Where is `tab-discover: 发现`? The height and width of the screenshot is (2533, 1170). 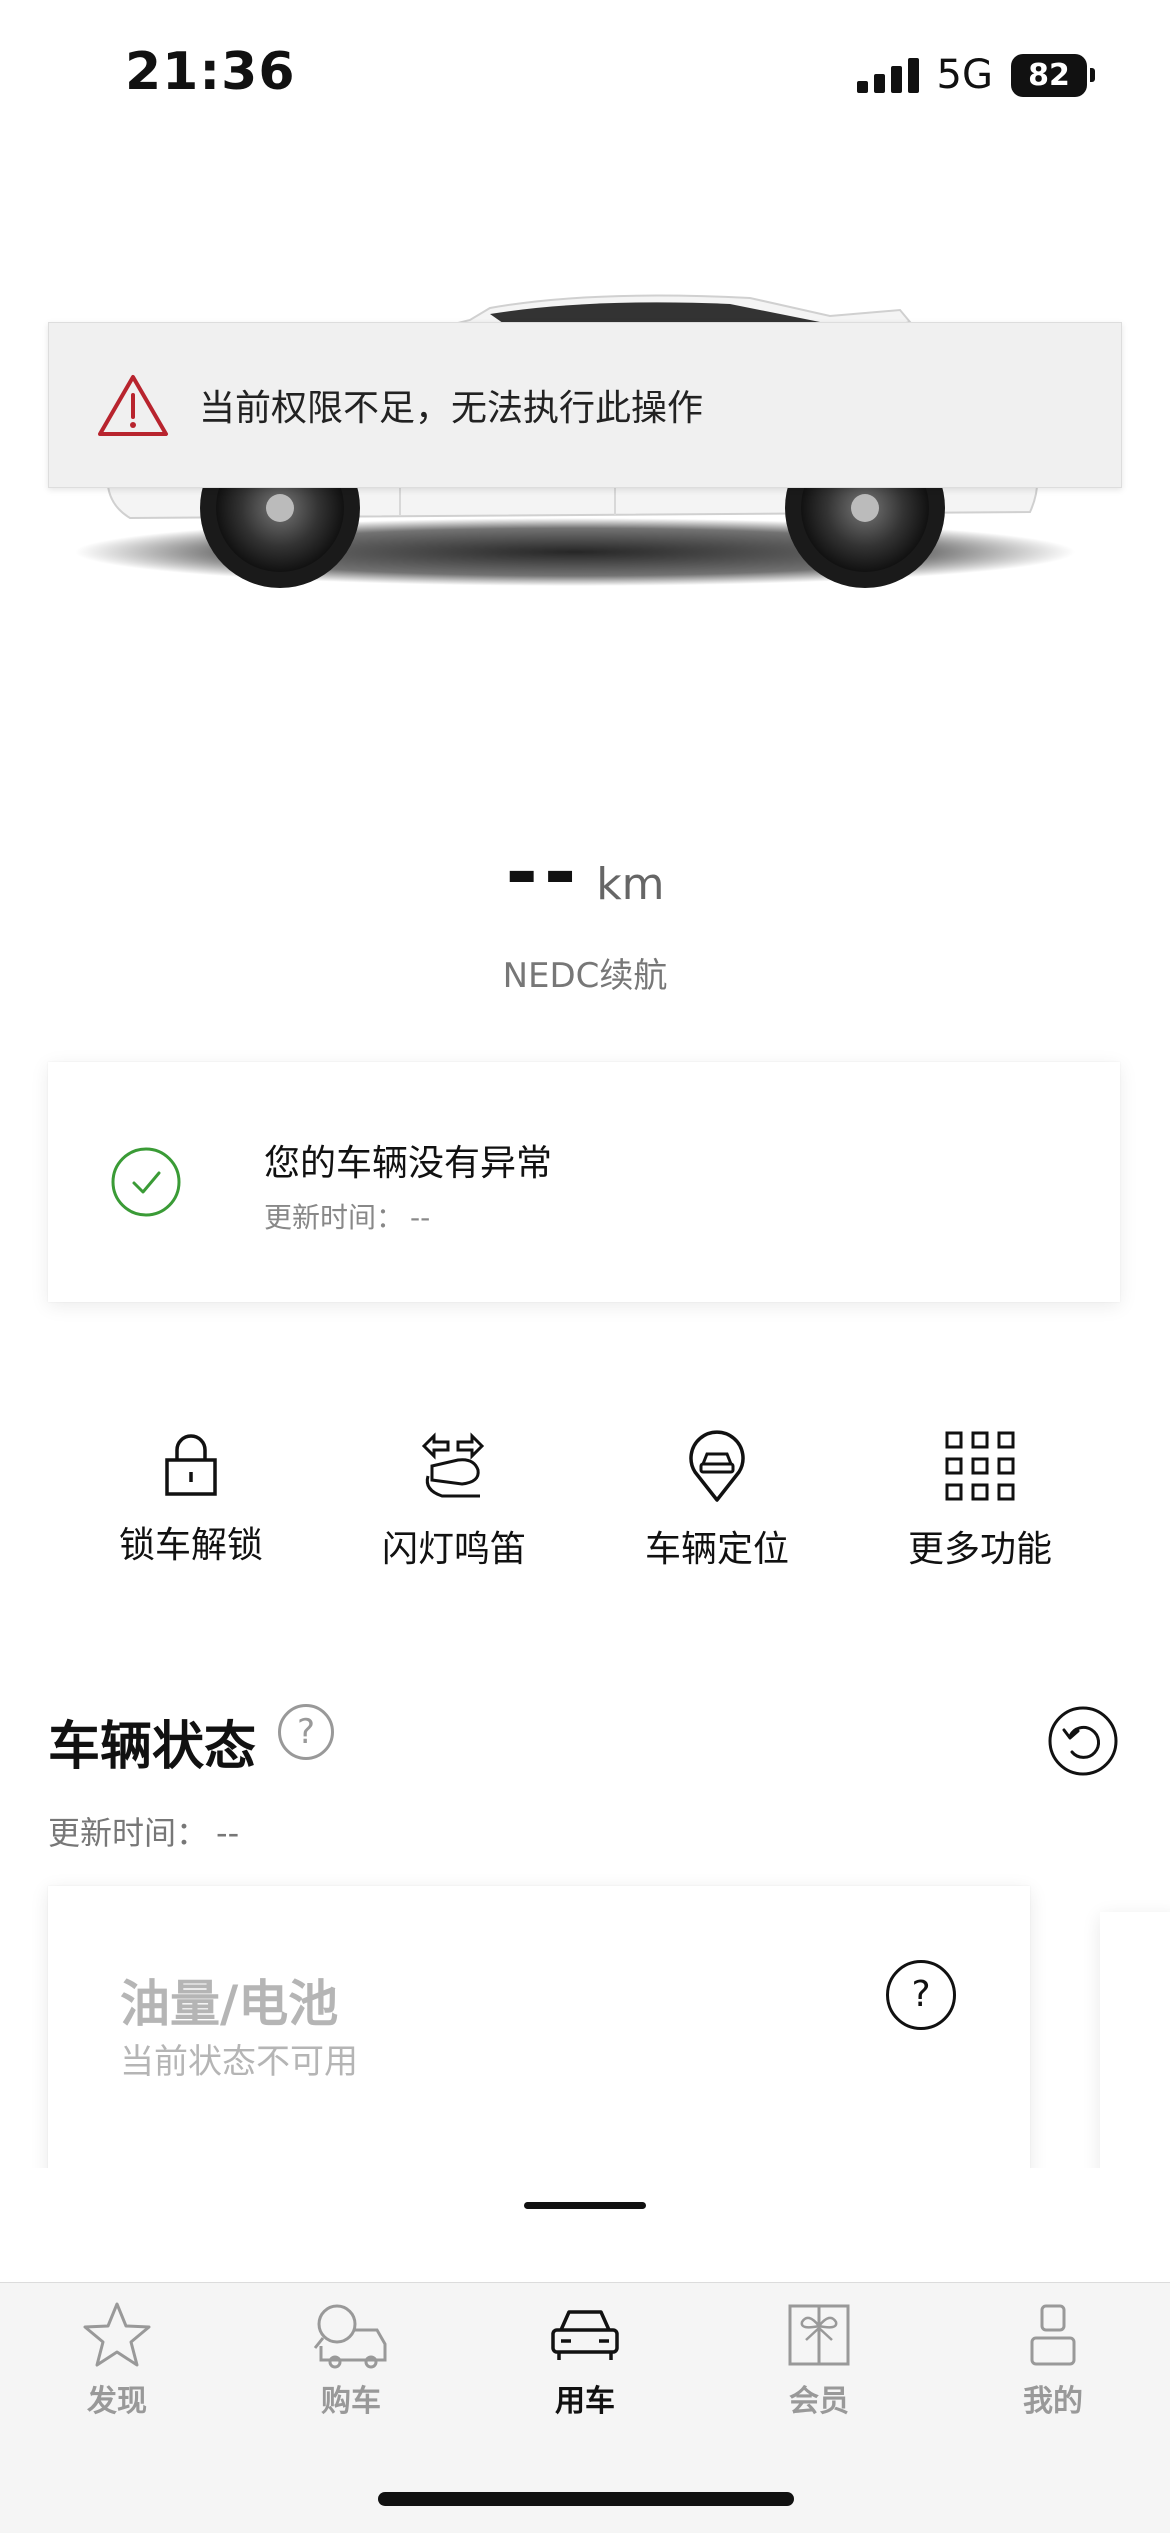
tab-discover: 发现 is located at coordinates (117, 2360).